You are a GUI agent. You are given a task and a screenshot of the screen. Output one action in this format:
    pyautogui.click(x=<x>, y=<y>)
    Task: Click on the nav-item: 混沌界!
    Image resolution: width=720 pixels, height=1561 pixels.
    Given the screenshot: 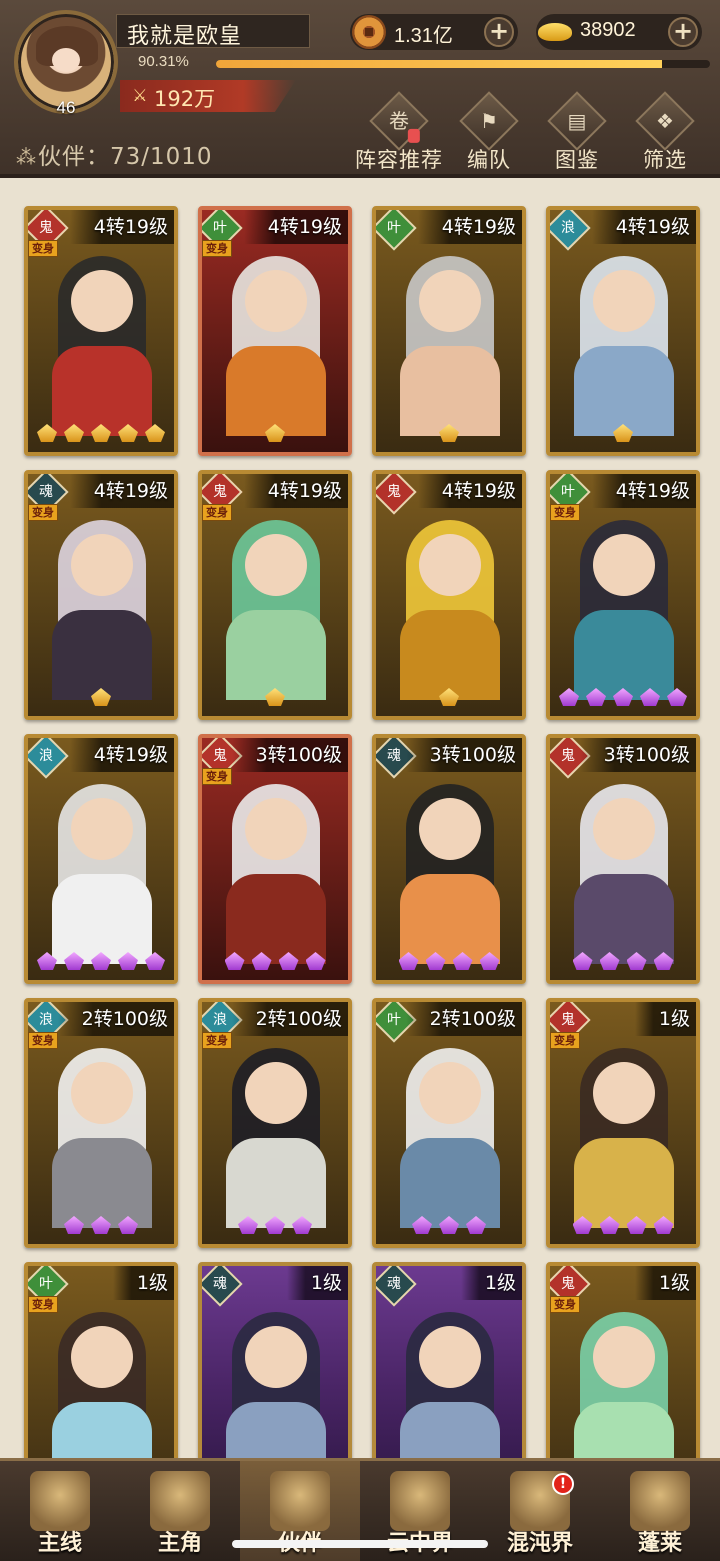 What is the action you would take?
    pyautogui.click(x=540, y=1511)
    